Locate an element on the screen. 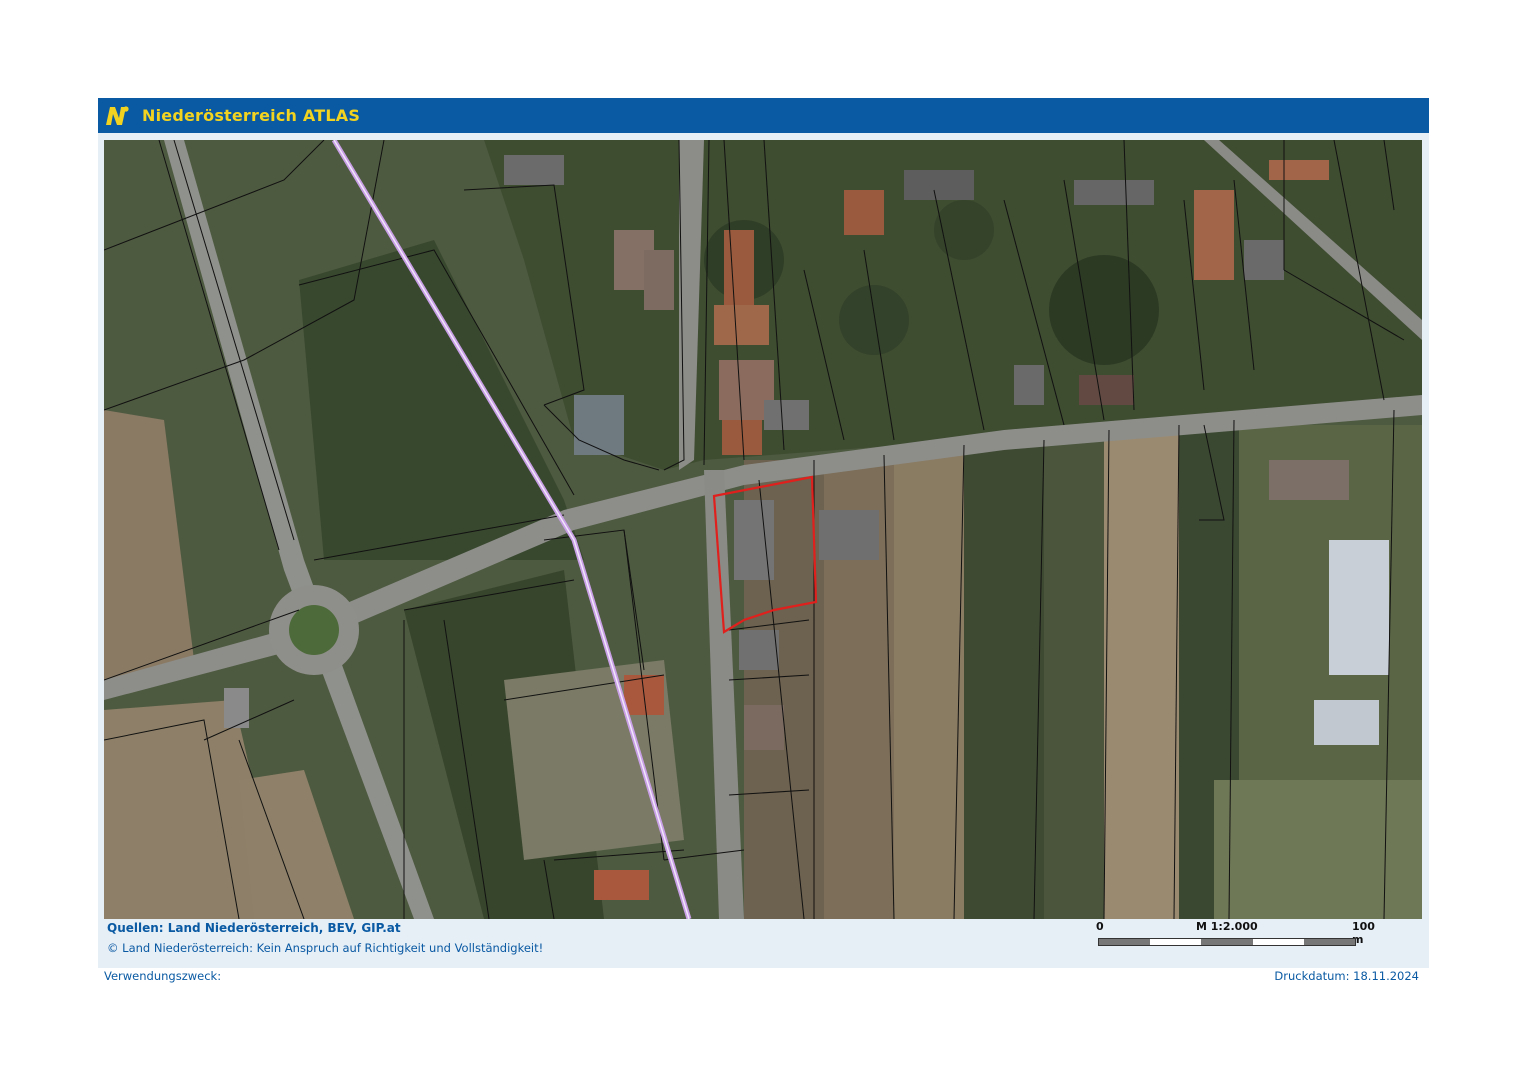 The height and width of the screenshot is (1080, 1527). print-date: Druckdatum: 18.11.2024 is located at coordinates (1346, 976).